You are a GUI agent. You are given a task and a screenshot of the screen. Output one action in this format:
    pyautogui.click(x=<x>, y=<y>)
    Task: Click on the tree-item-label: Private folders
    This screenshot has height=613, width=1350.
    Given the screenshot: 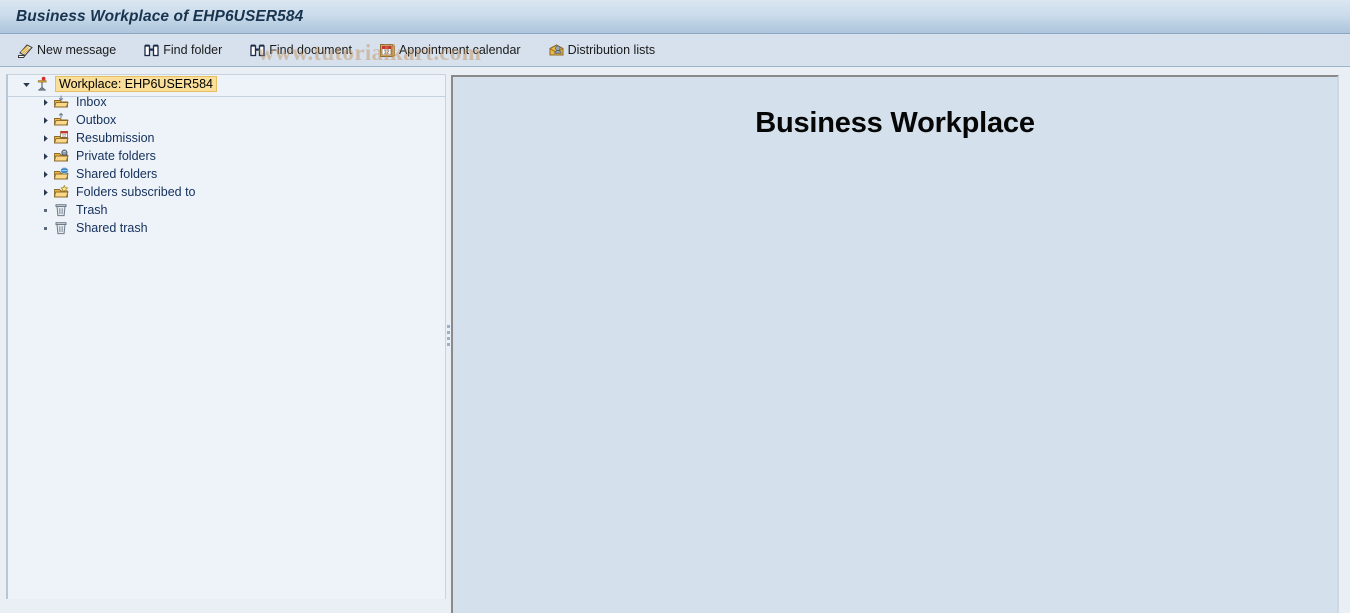 What is the action you would take?
    pyautogui.click(x=116, y=156)
    